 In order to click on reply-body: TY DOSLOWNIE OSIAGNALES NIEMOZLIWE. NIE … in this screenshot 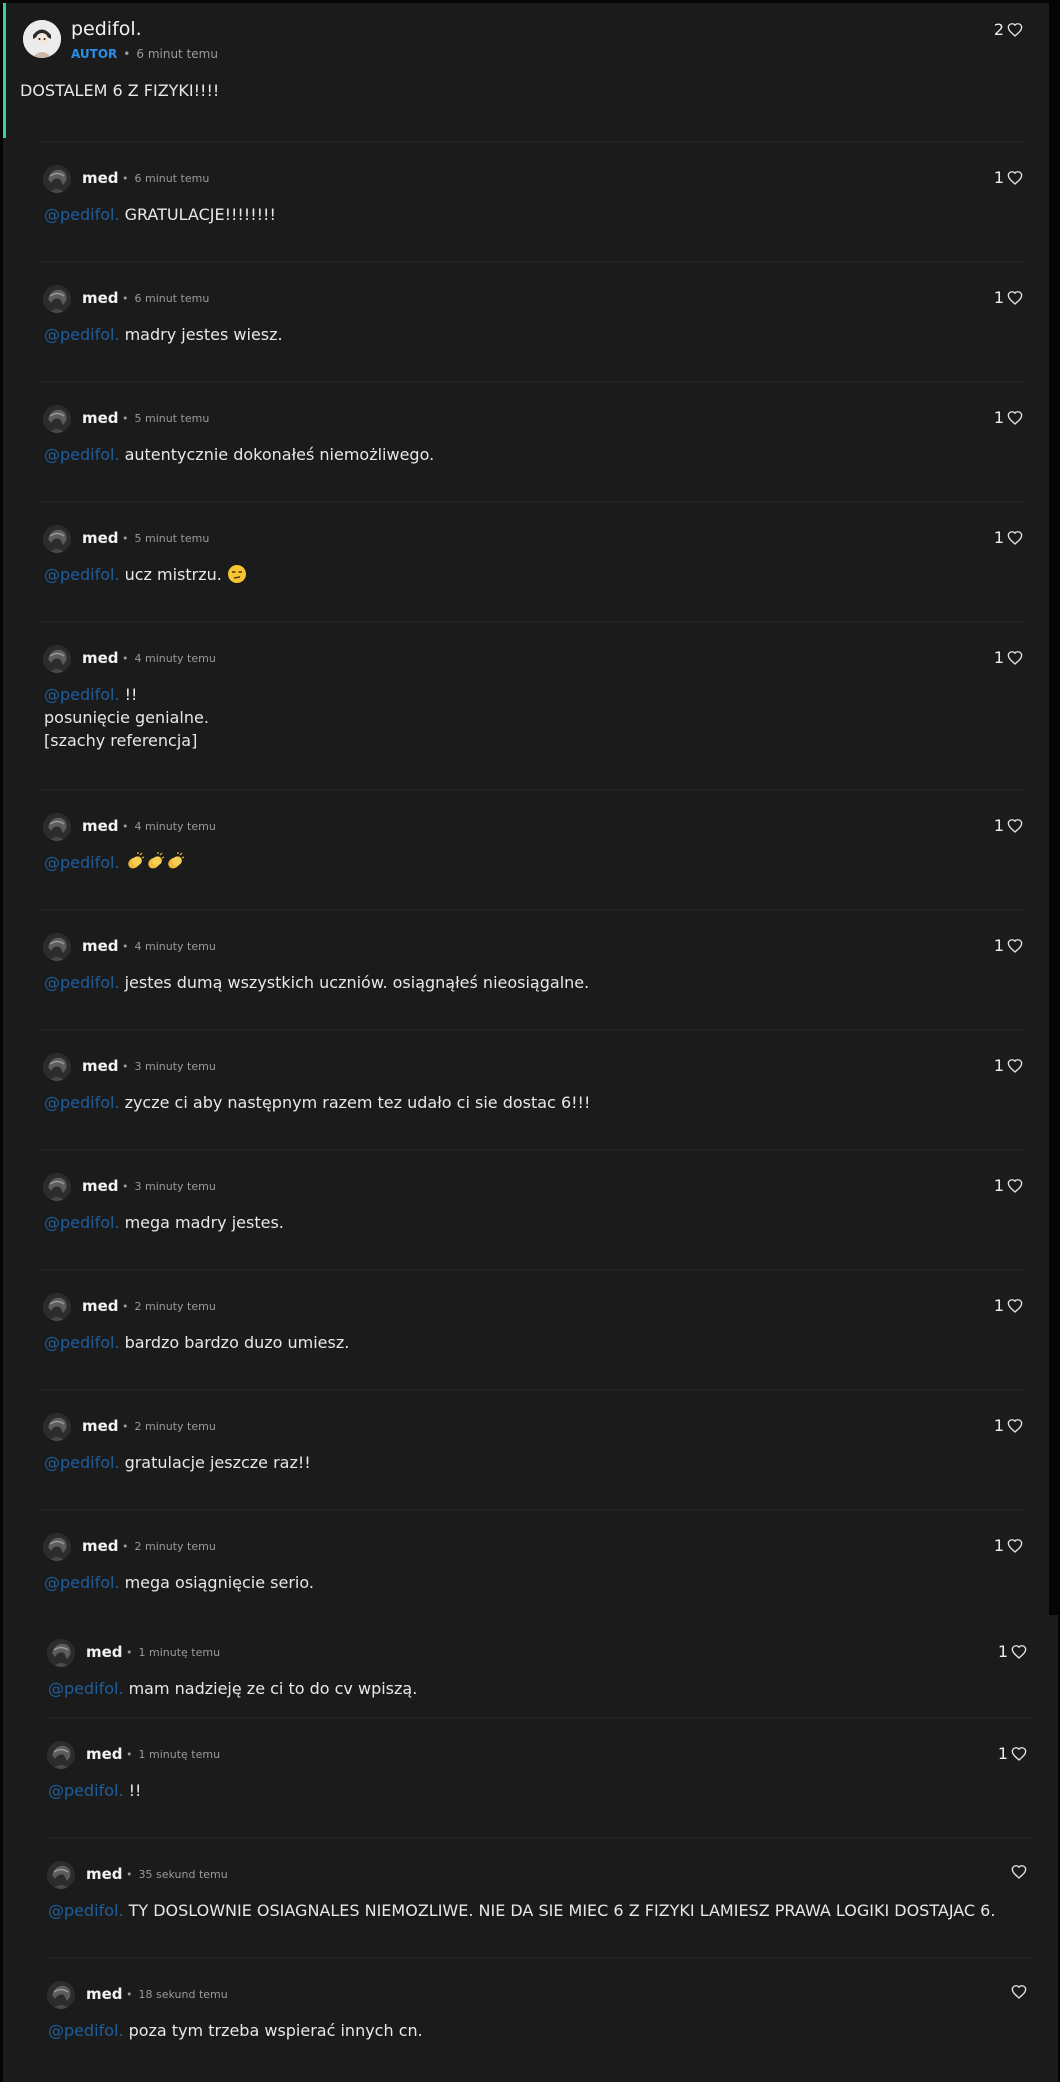, I will do `click(562, 1910)`.